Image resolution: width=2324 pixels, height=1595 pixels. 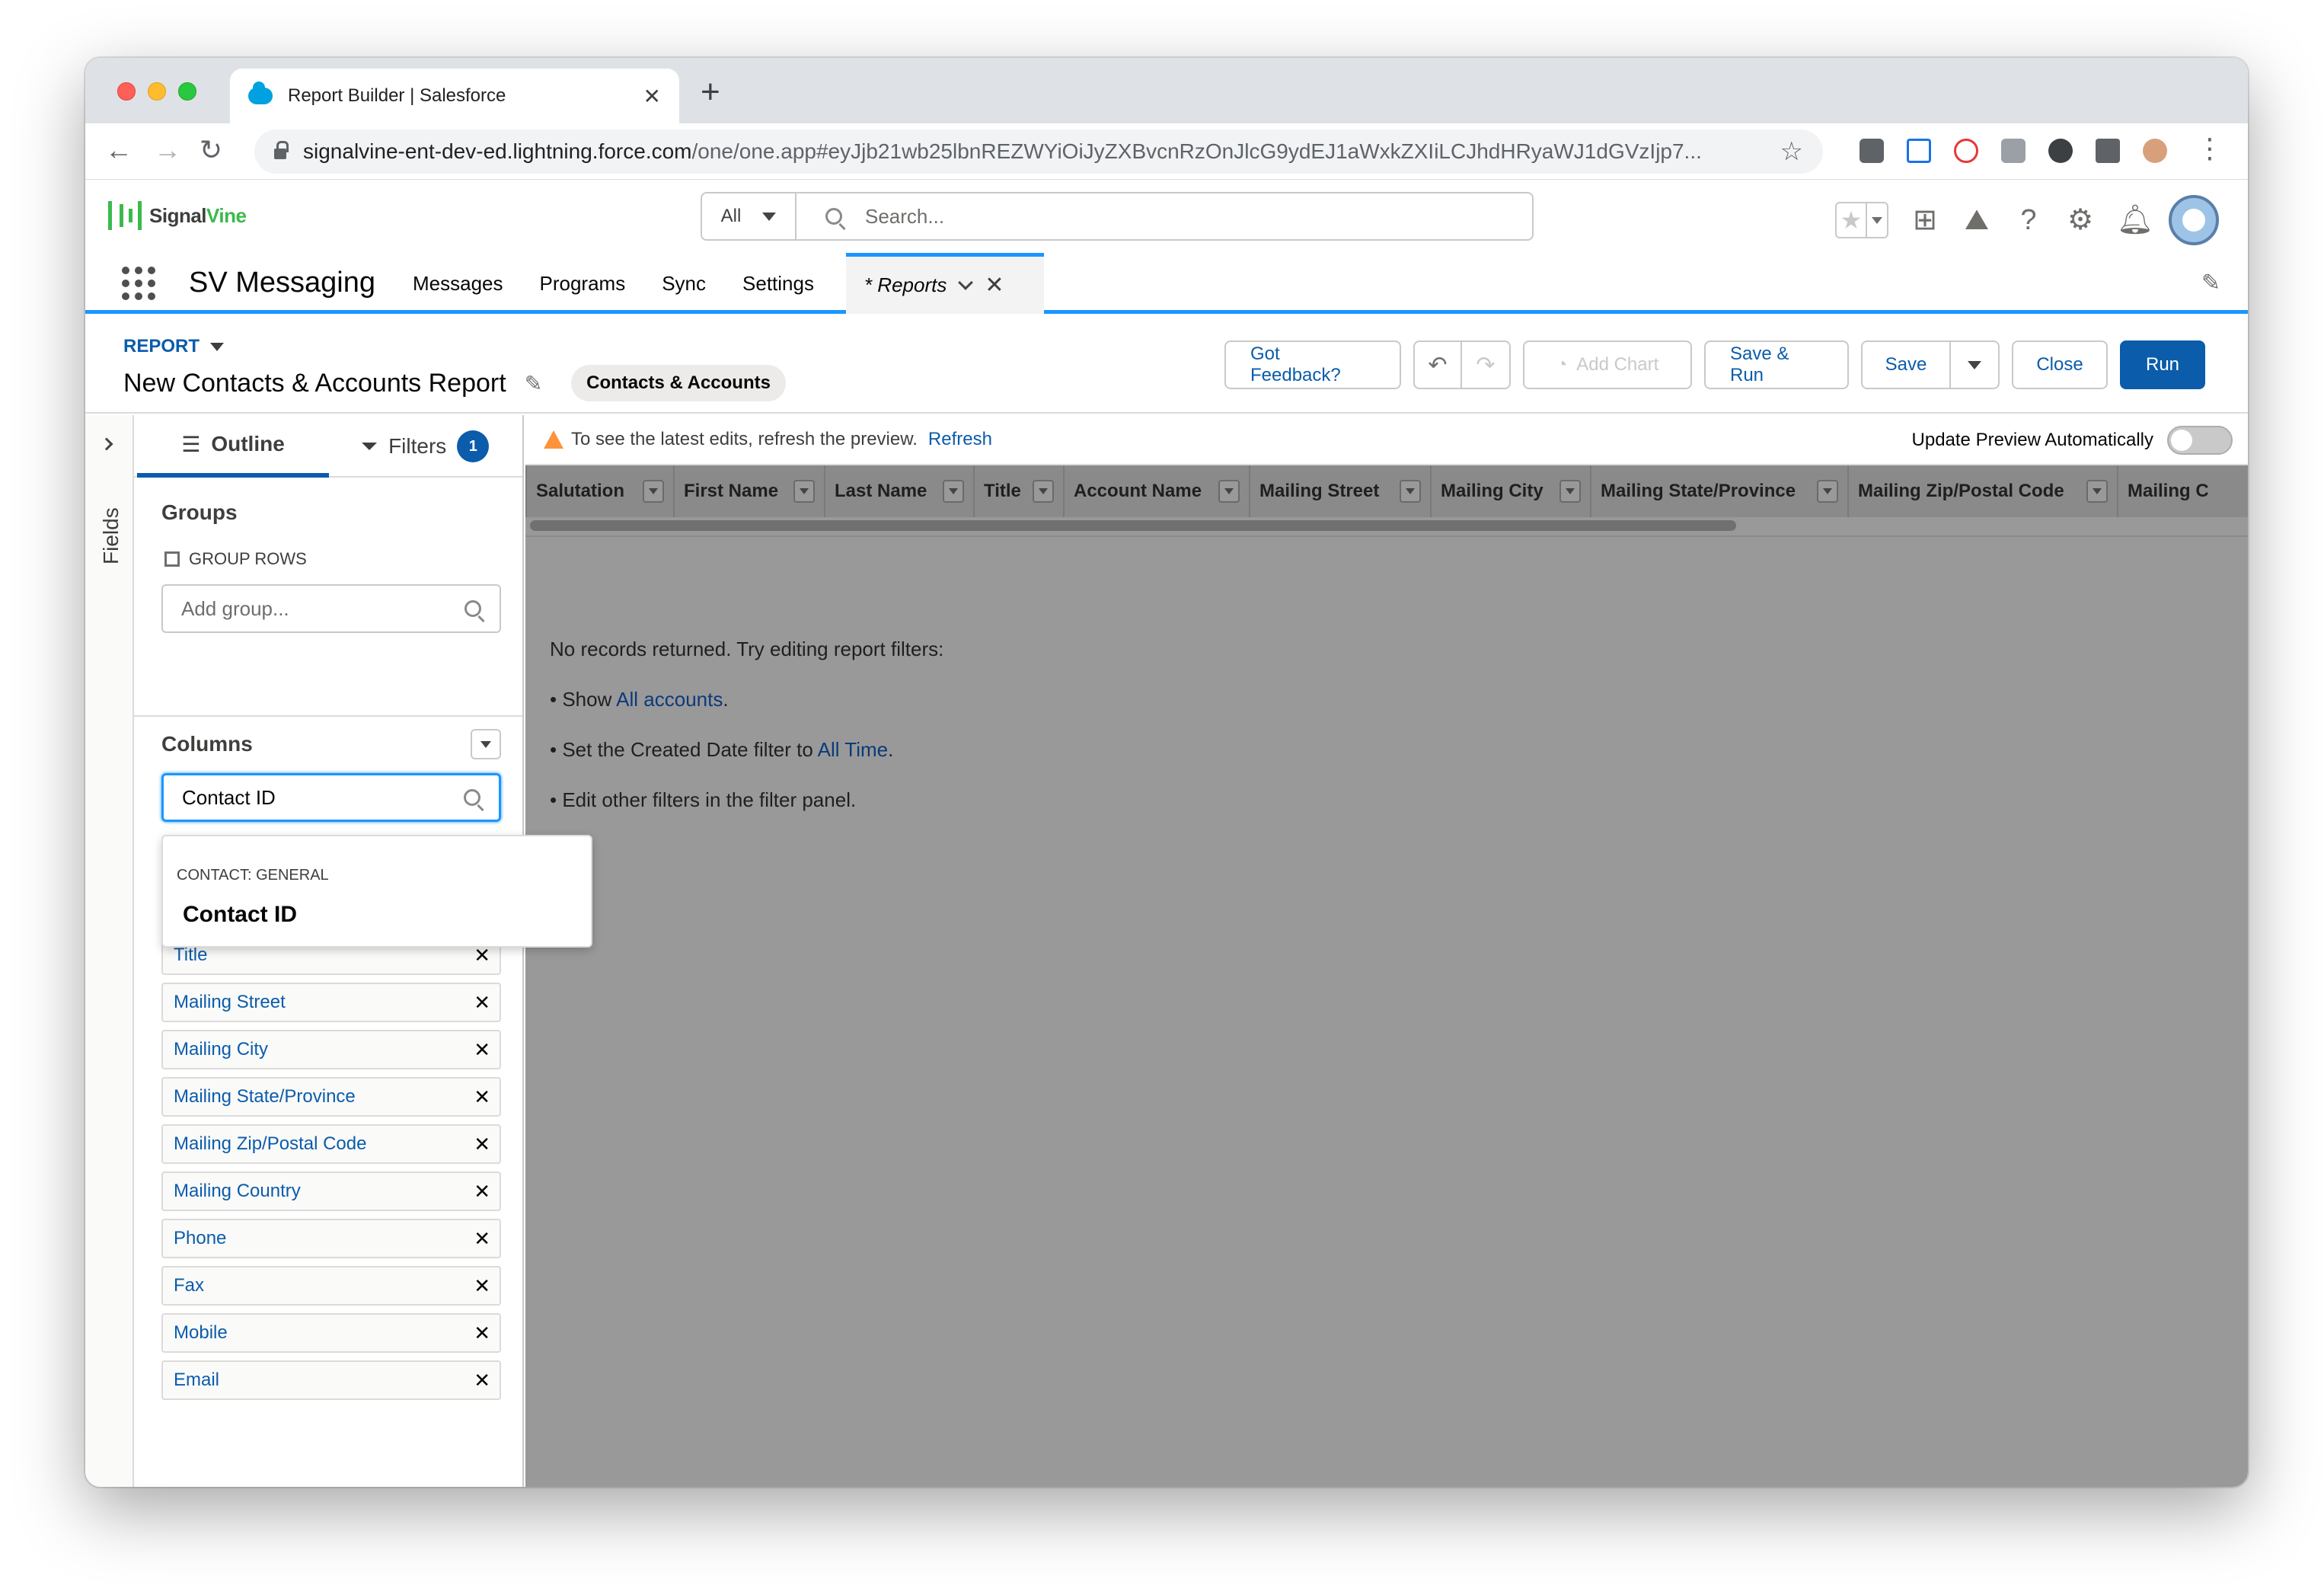 I want to click on favorites-button-group: ★, so click(x=1861, y=220).